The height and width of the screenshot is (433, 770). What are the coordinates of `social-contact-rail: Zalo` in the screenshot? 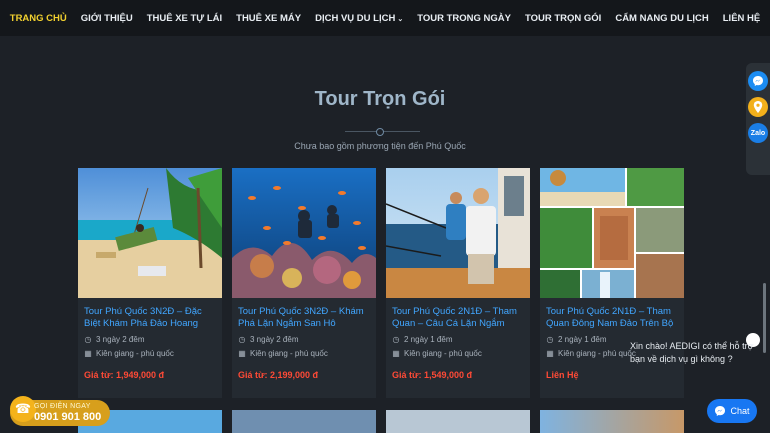 It's located at (758, 119).